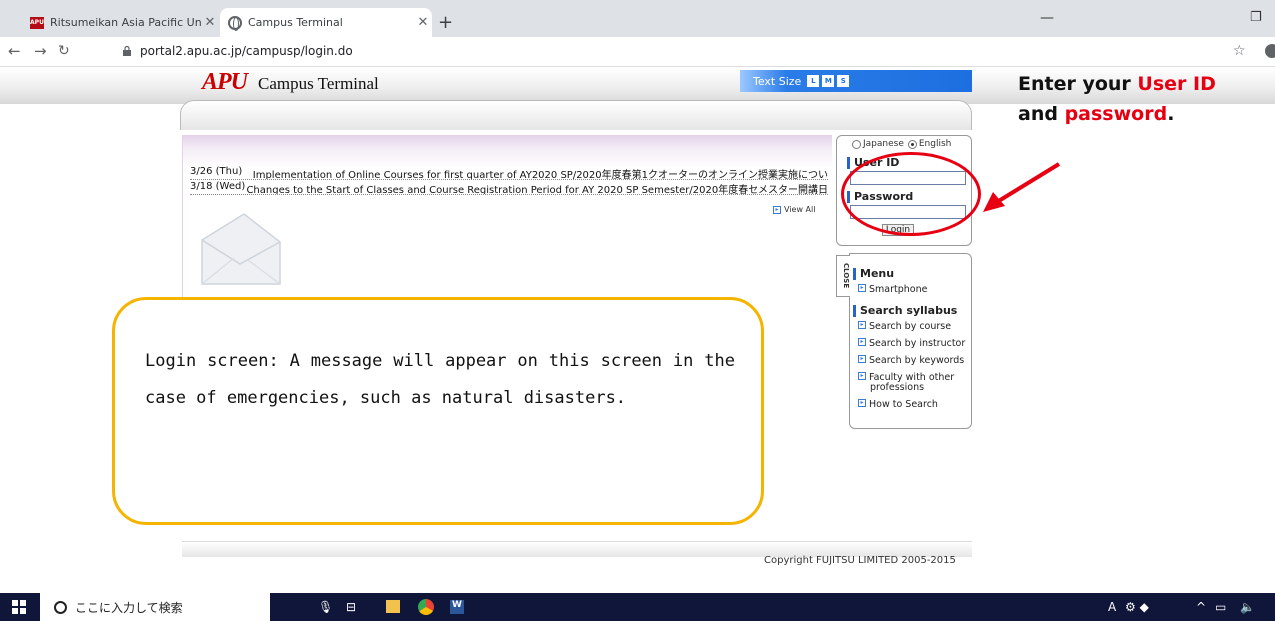 This screenshot has width=1275, height=621. I want to click on file-explorer-icon, so click(393, 606).